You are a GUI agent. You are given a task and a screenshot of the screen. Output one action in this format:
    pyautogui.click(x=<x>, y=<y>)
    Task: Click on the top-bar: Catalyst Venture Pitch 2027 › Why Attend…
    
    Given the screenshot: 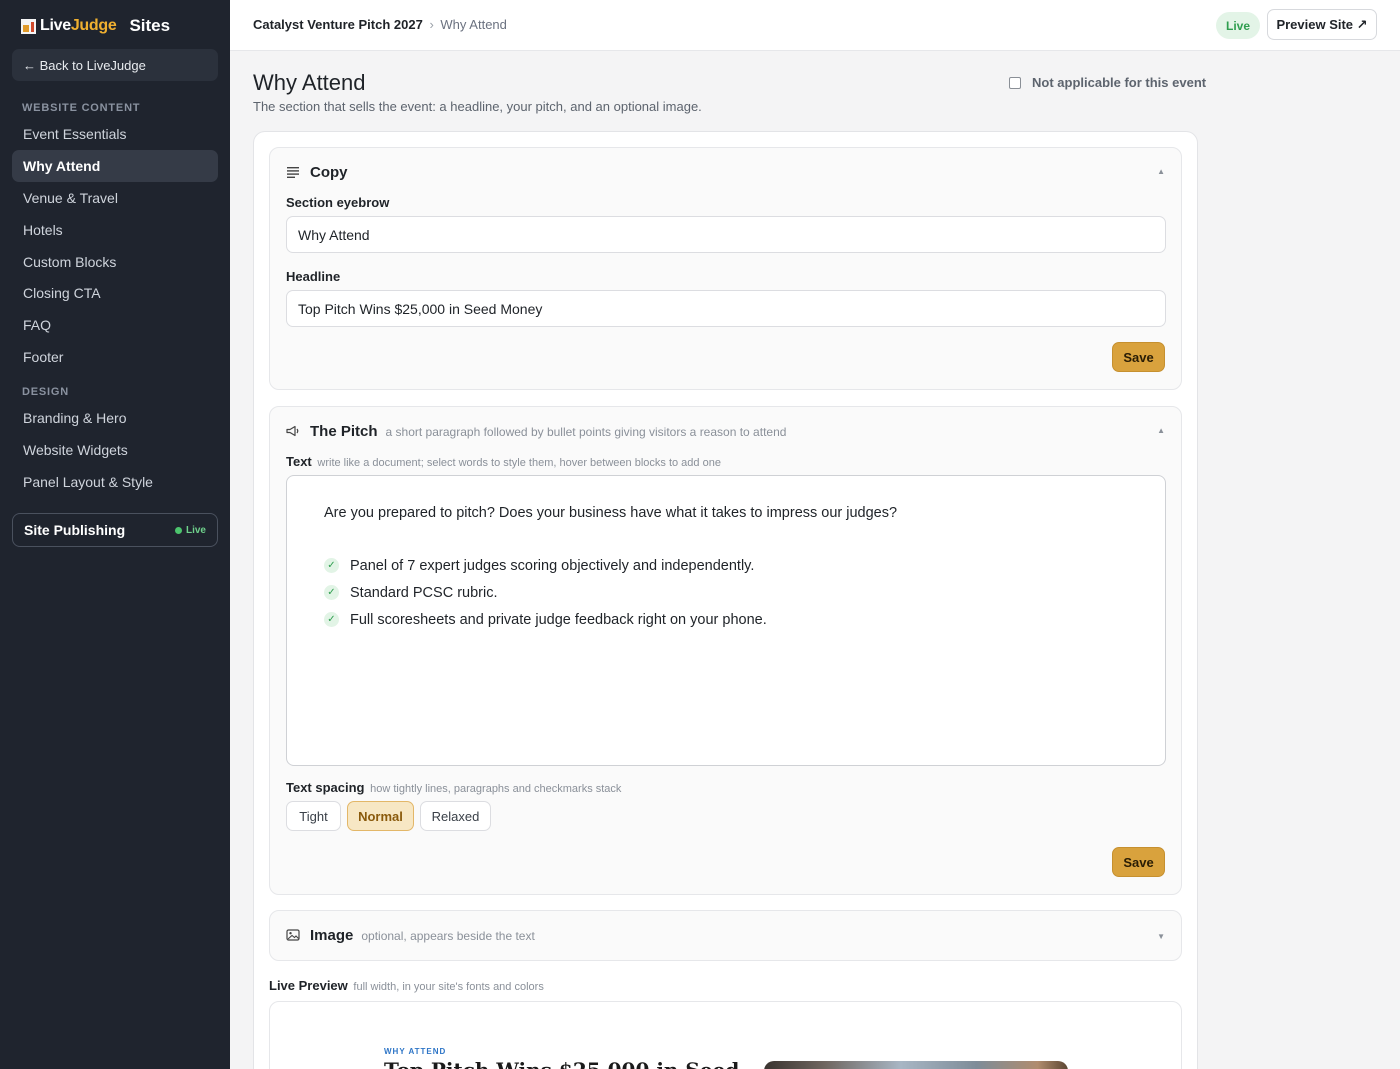 What is the action you would take?
    pyautogui.click(x=815, y=25)
    